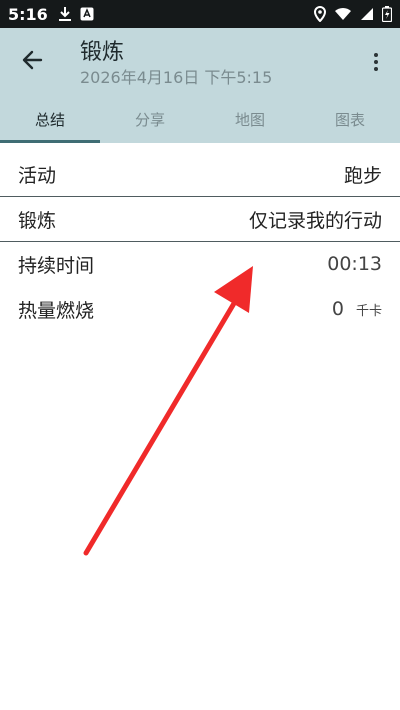  Describe the element at coordinates (37, 220) in the screenshot. I see `workout-label: 锻炼` at that location.